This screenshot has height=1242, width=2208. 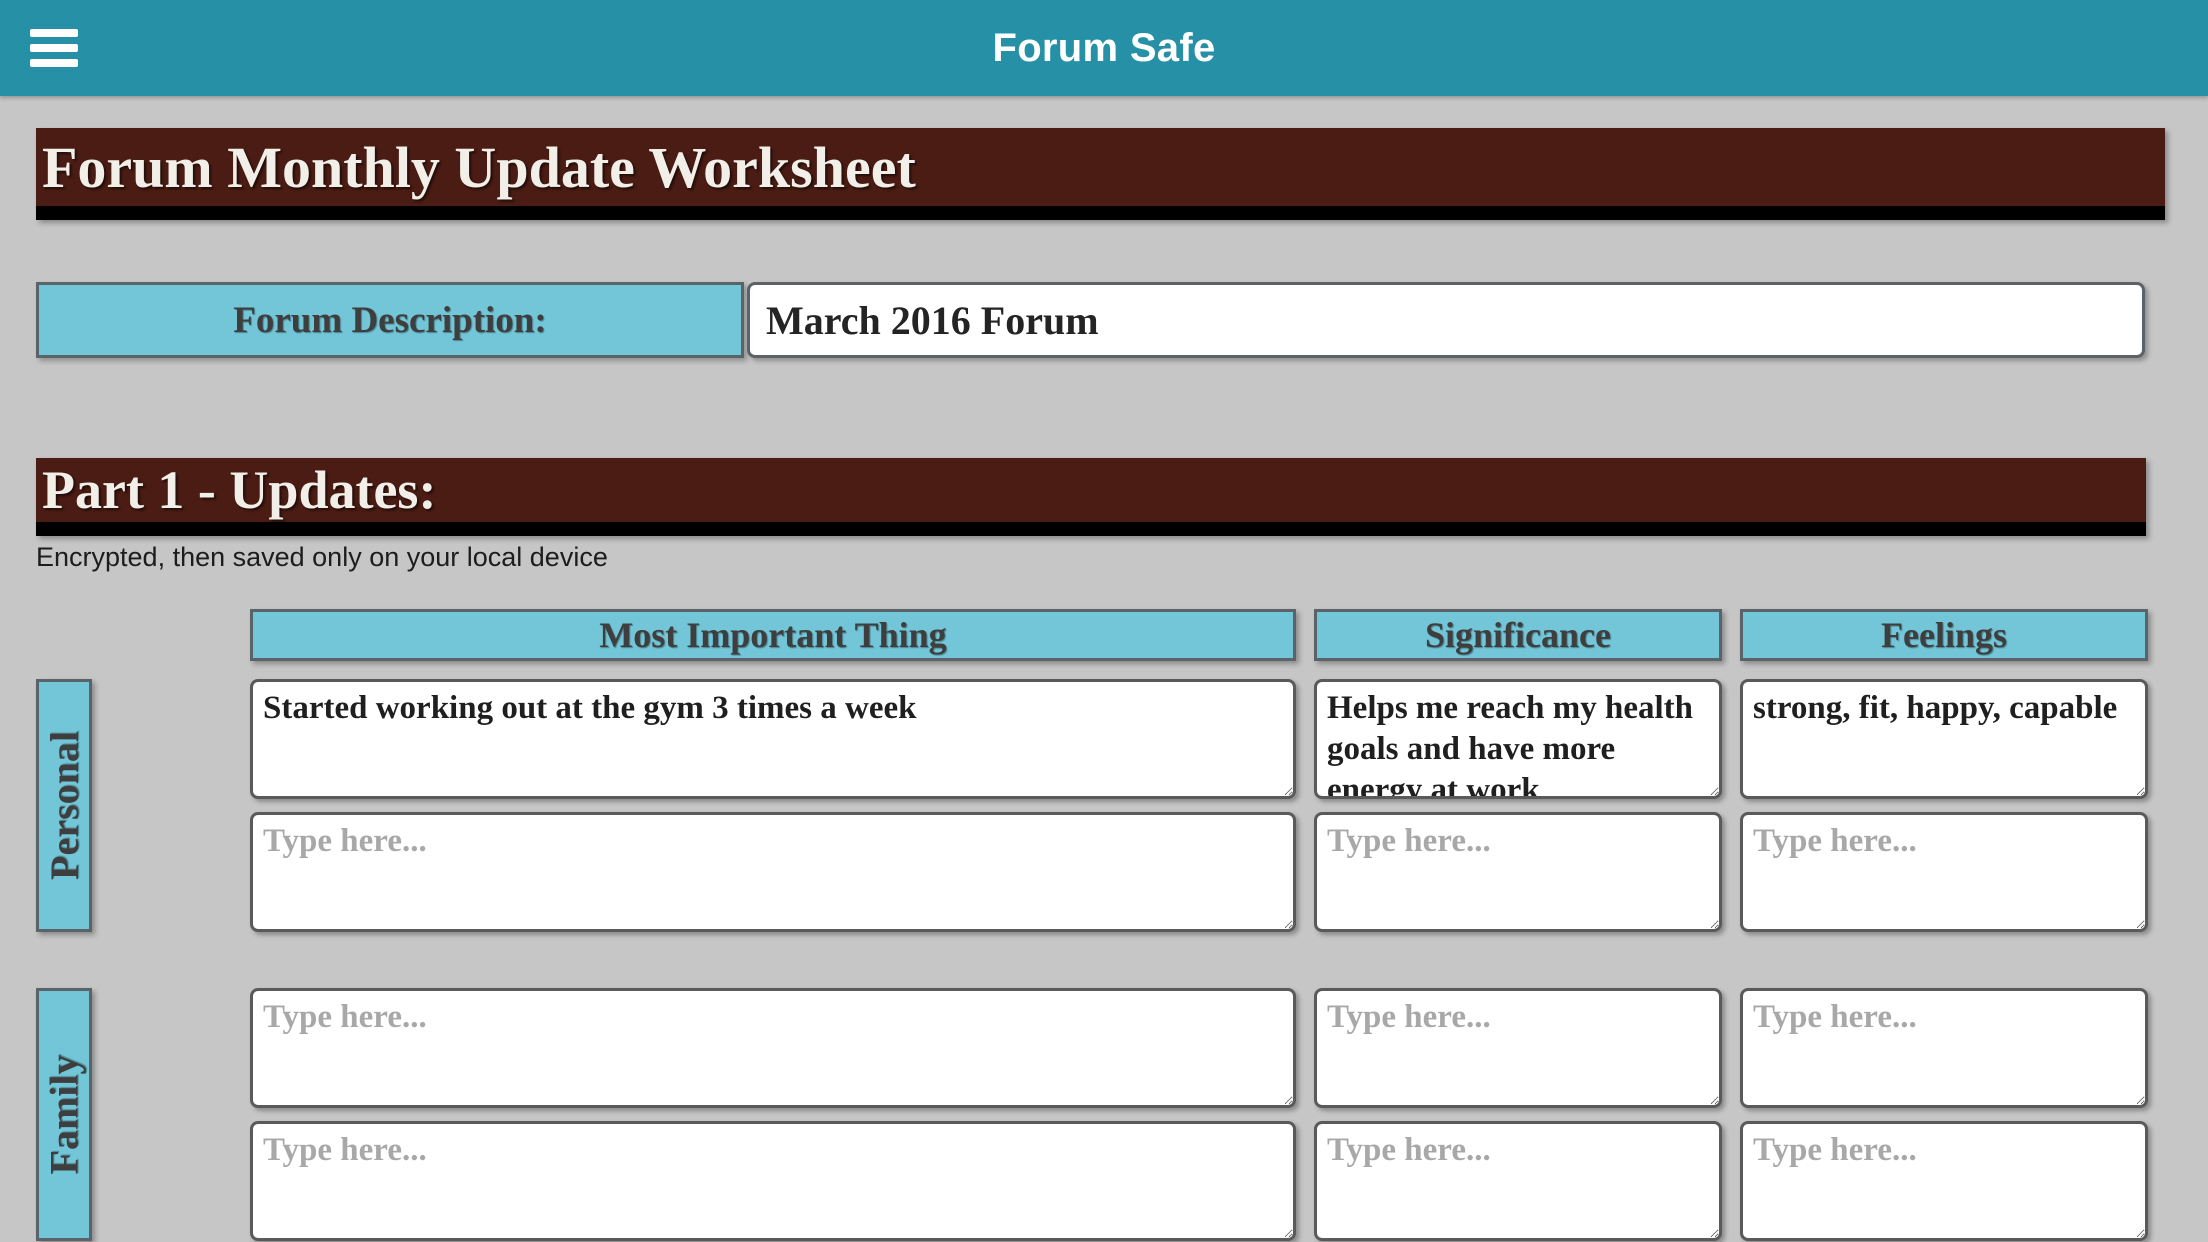 What do you see at coordinates (1100, 174) in the screenshot?
I see `page-title: Forum Monthly Update Worksheet` at bounding box center [1100, 174].